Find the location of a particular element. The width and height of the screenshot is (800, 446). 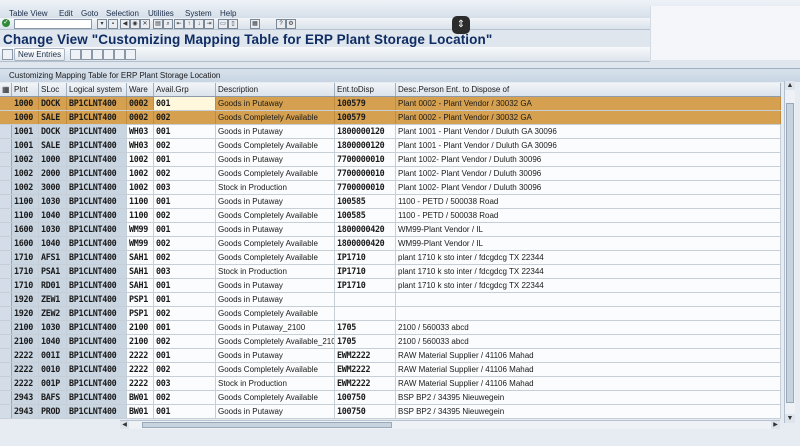

select-all-icon is located at coordinates (108, 54).